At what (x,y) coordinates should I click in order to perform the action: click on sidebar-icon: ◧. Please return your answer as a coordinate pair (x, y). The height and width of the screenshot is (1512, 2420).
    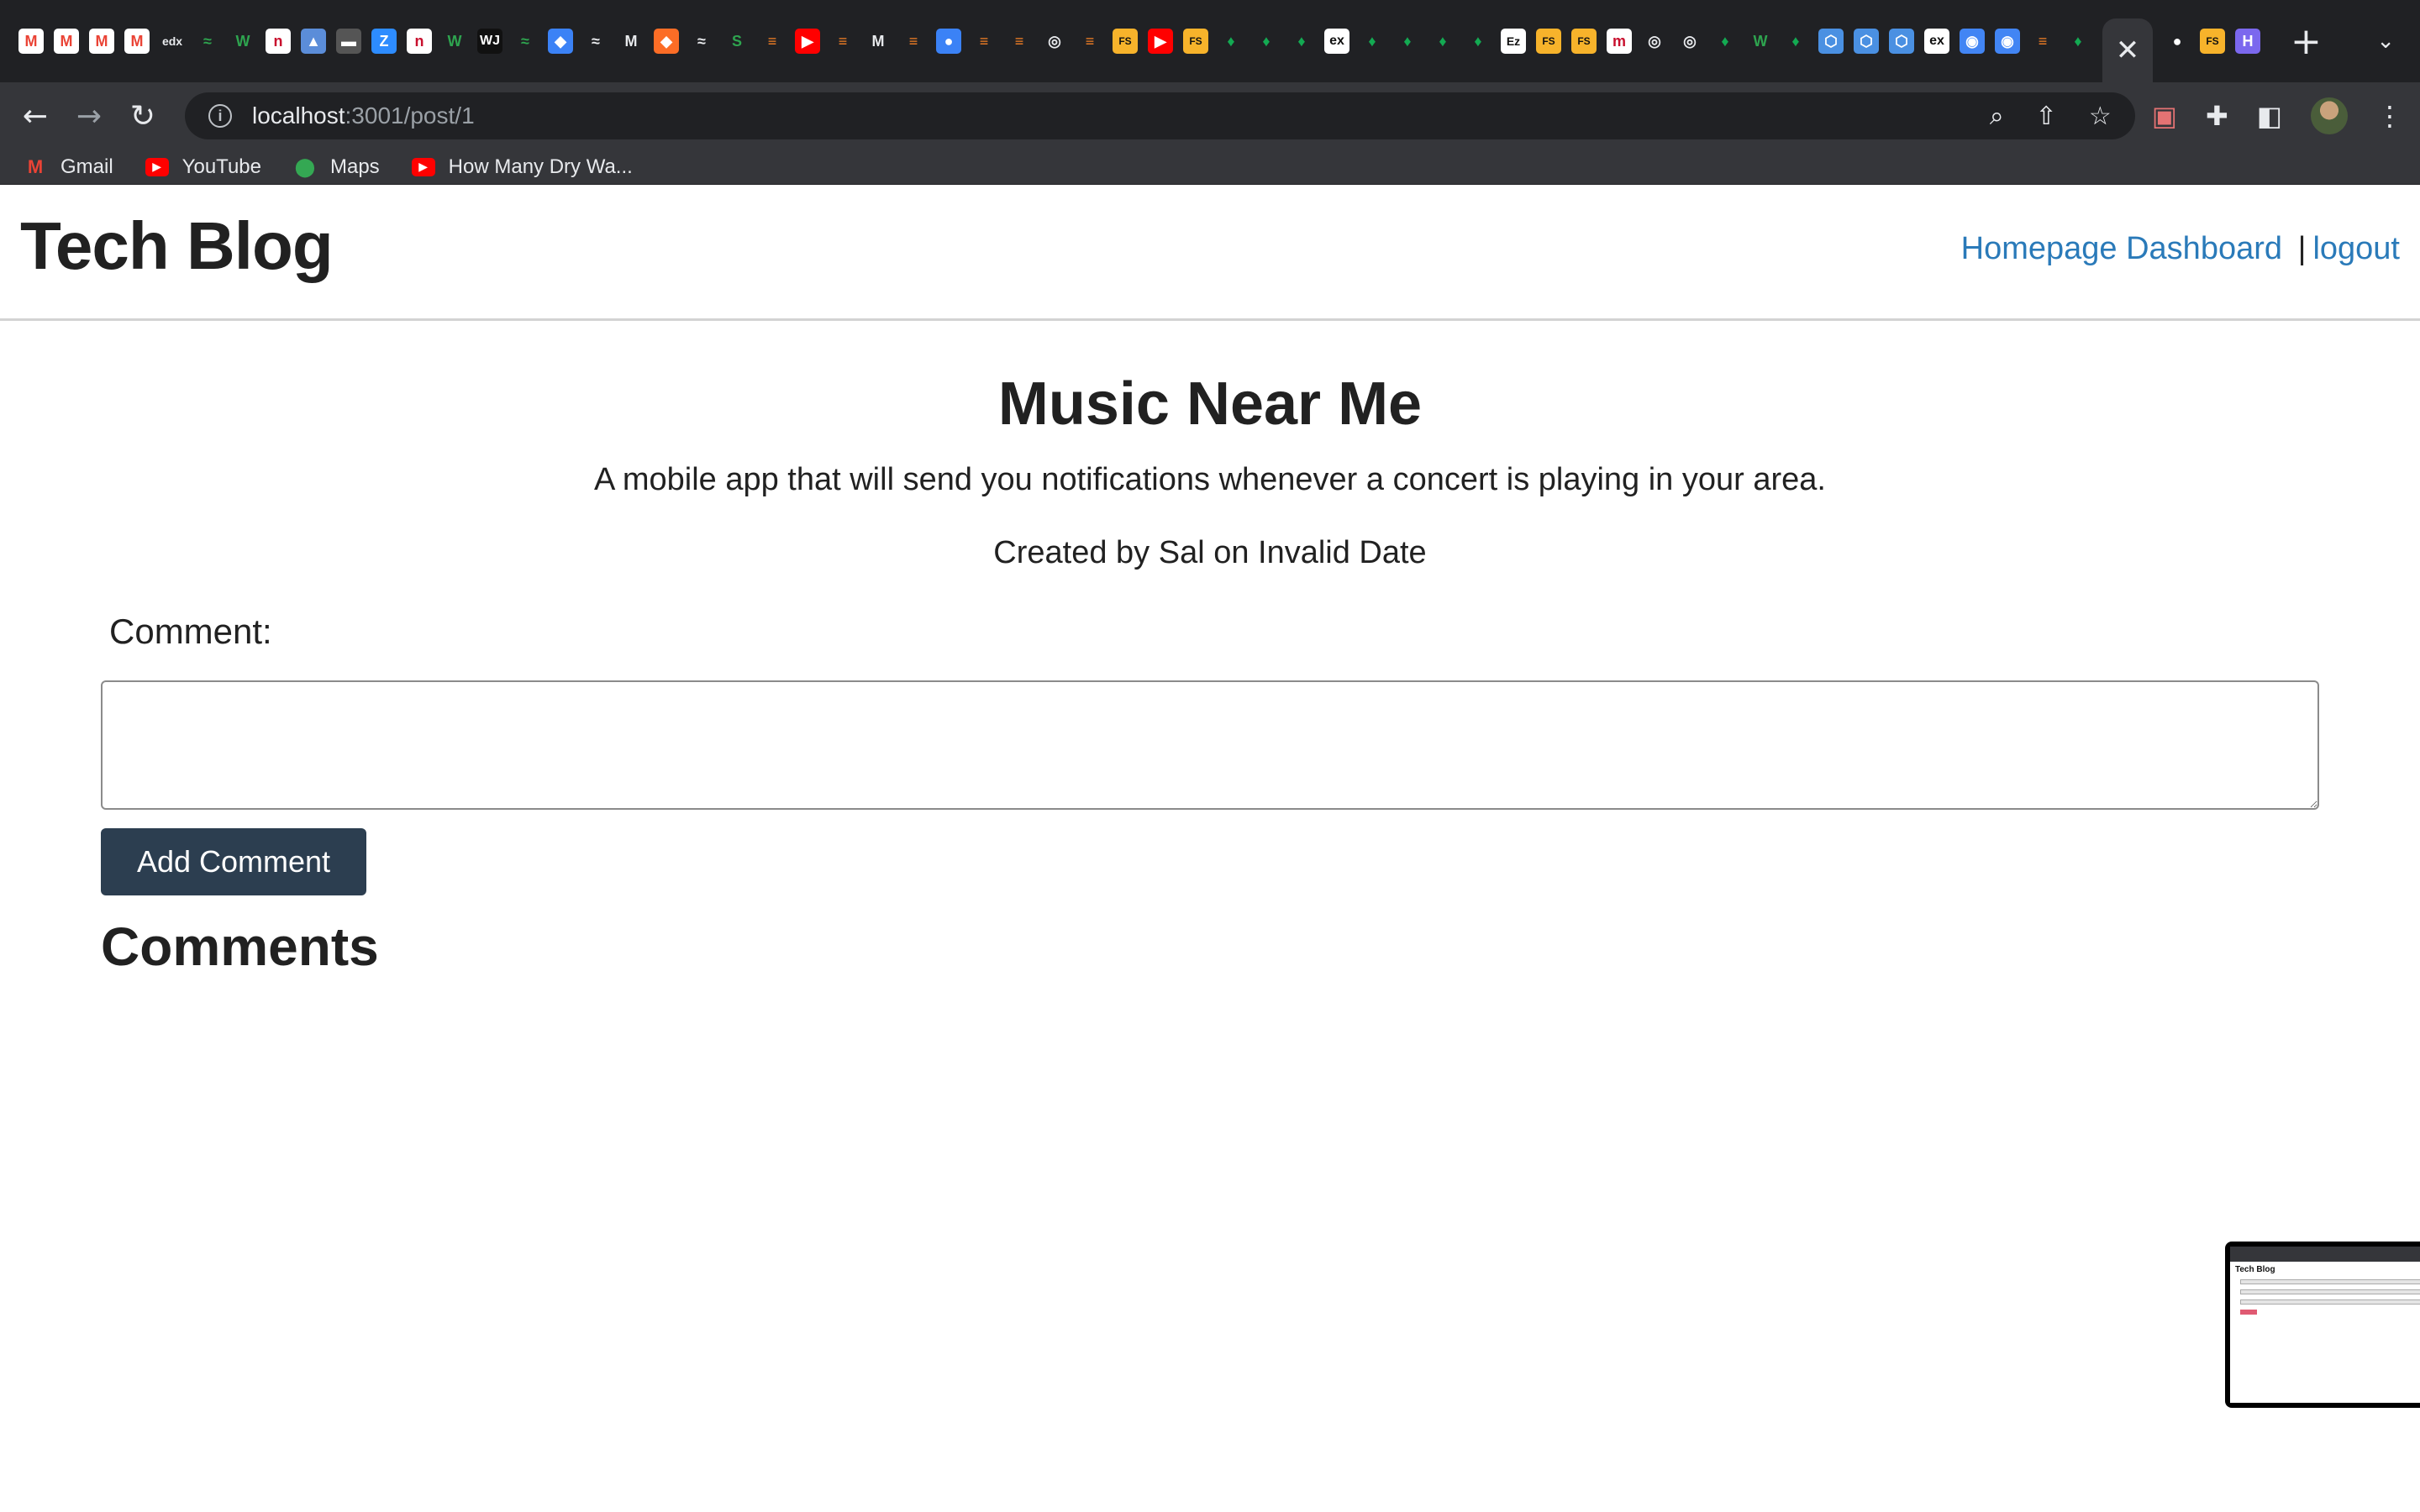
    Looking at the image, I should click on (2269, 116).